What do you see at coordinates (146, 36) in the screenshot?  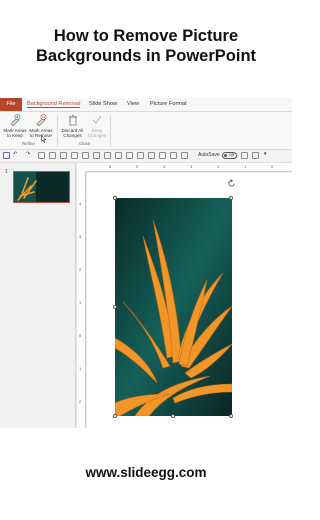 I see `headline-line-1: How to Remove Picture` at bounding box center [146, 36].